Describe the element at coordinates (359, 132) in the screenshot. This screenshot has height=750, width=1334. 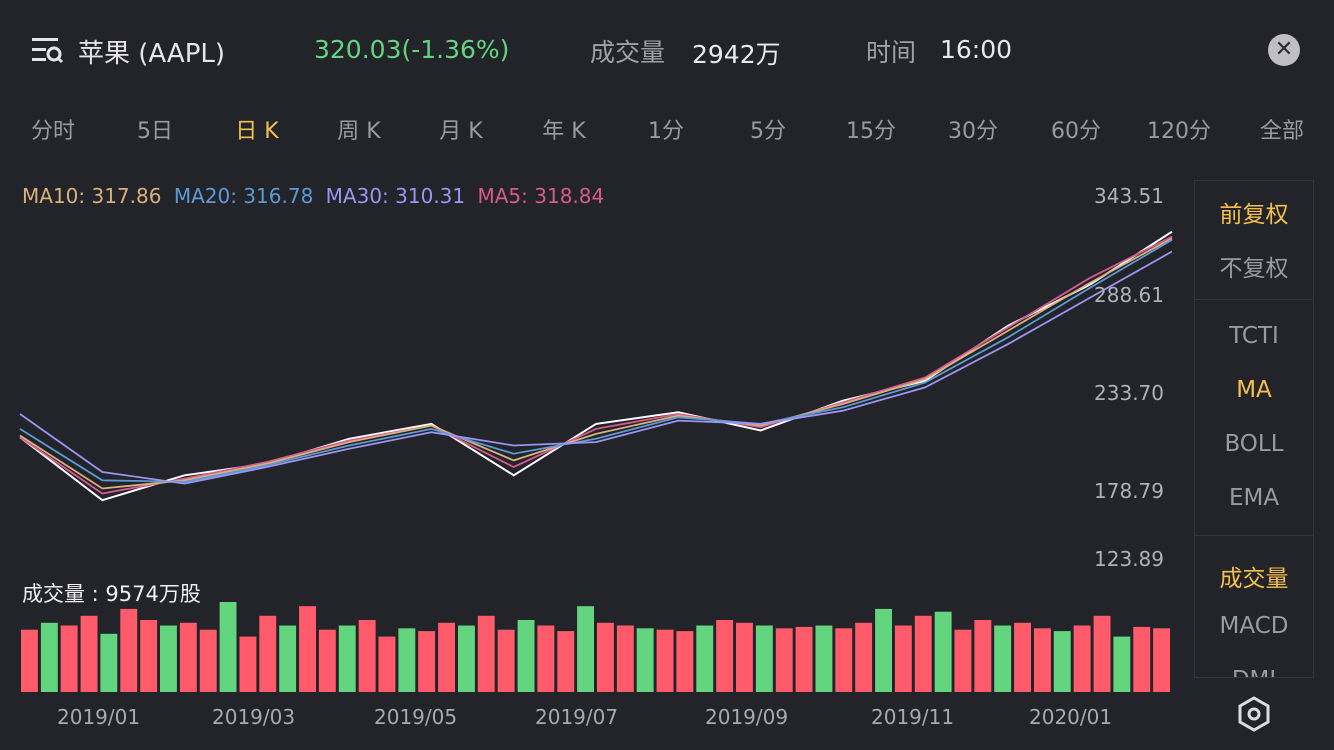
I see `tab-weekly-k: 周 K` at that location.